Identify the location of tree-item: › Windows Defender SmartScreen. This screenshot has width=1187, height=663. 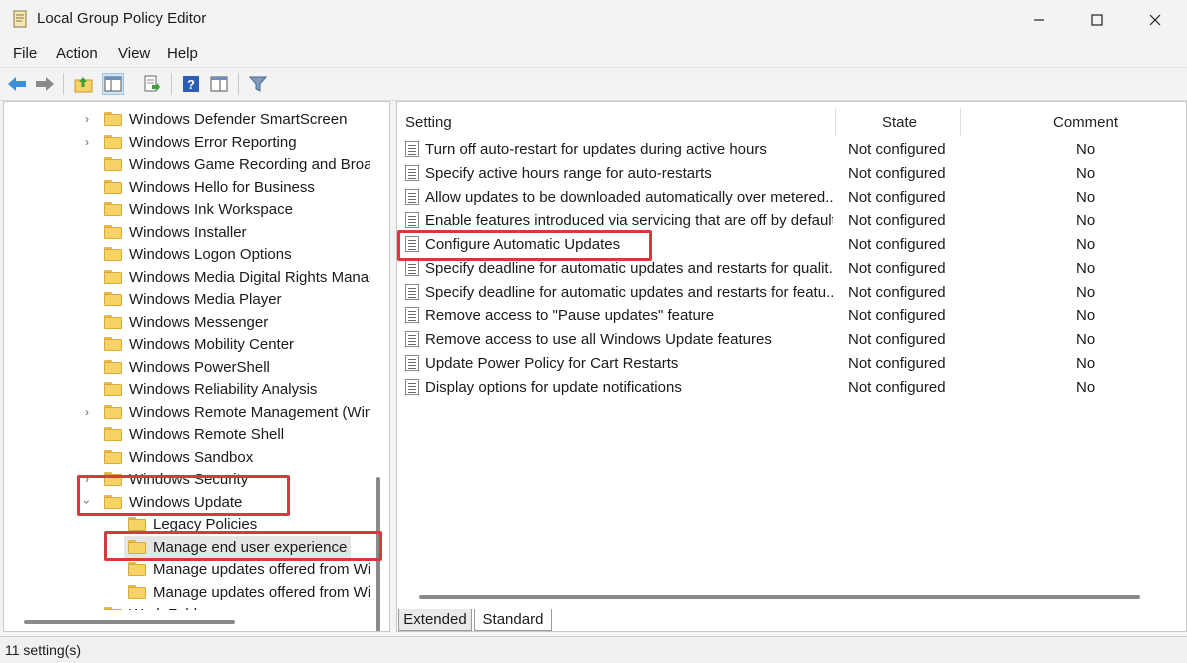
(215, 119).